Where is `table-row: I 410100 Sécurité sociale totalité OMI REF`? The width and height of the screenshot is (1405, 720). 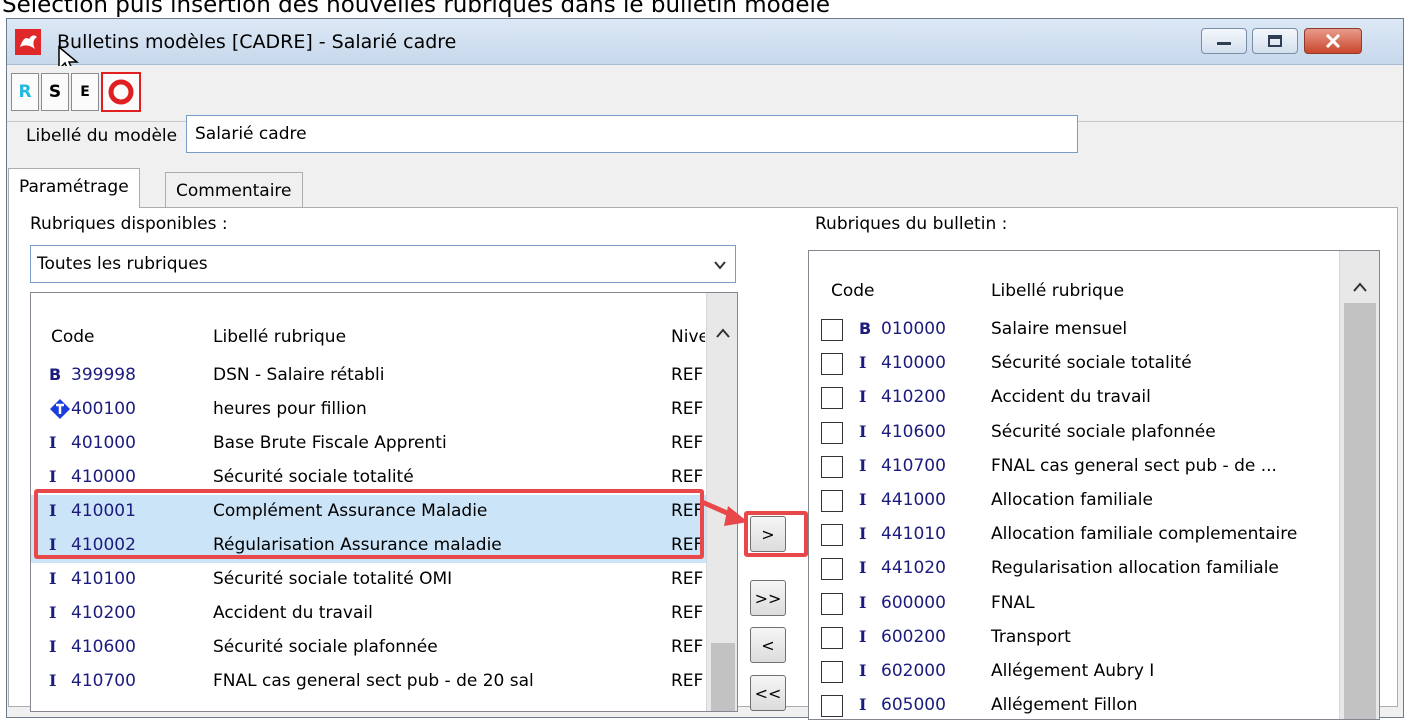 table-row: I 410100 Sécurité sociale totalité OMI REF is located at coordinates (384, 580).